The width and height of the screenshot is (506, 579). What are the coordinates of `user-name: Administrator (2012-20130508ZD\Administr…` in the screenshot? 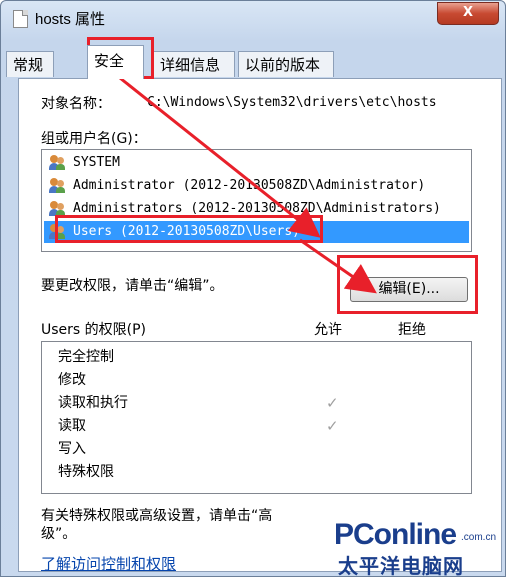 It's located at (249, 185).